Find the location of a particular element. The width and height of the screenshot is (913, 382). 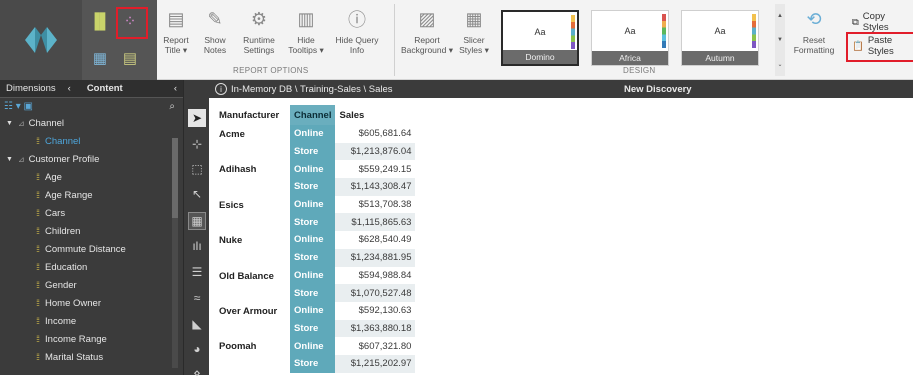

bar-chart-icon: ▐▌ is located at coordinates (100, 21).